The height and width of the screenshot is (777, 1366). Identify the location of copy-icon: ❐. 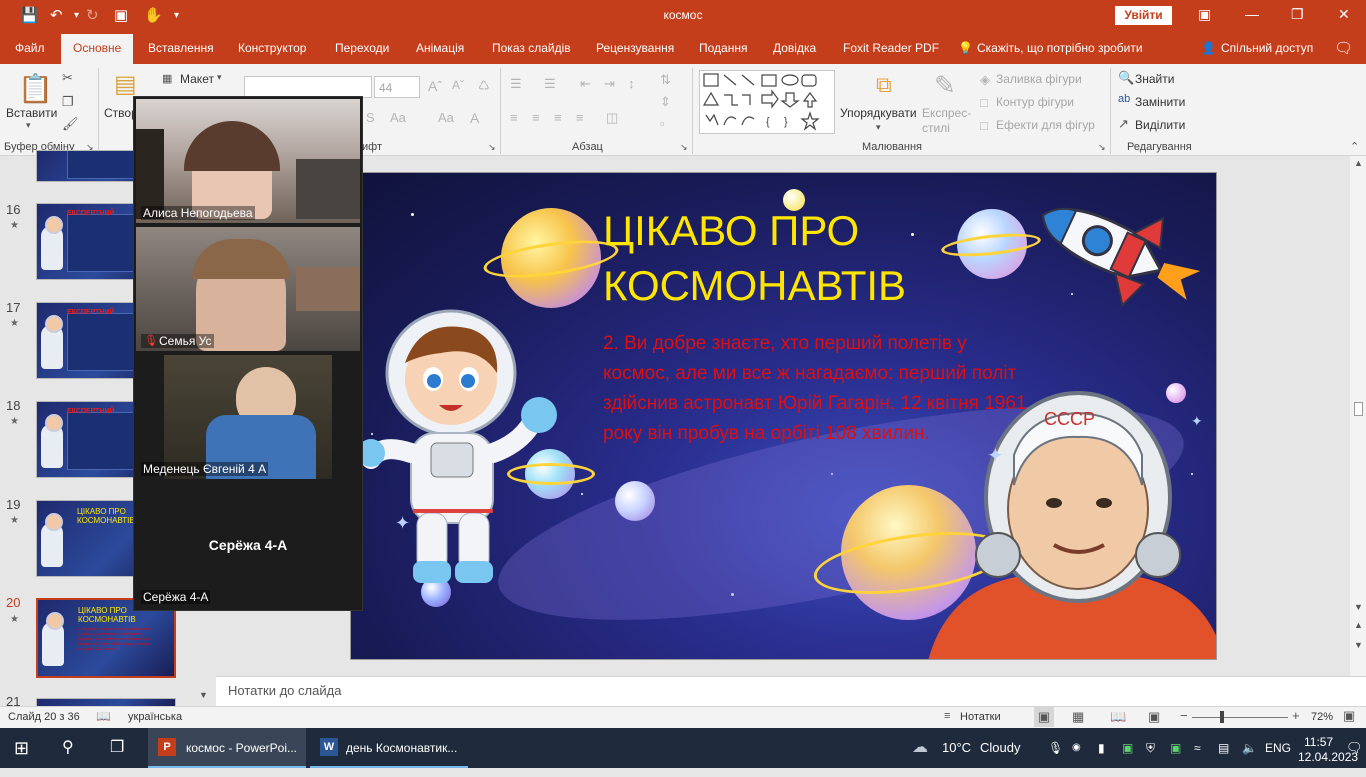
(68, 102).